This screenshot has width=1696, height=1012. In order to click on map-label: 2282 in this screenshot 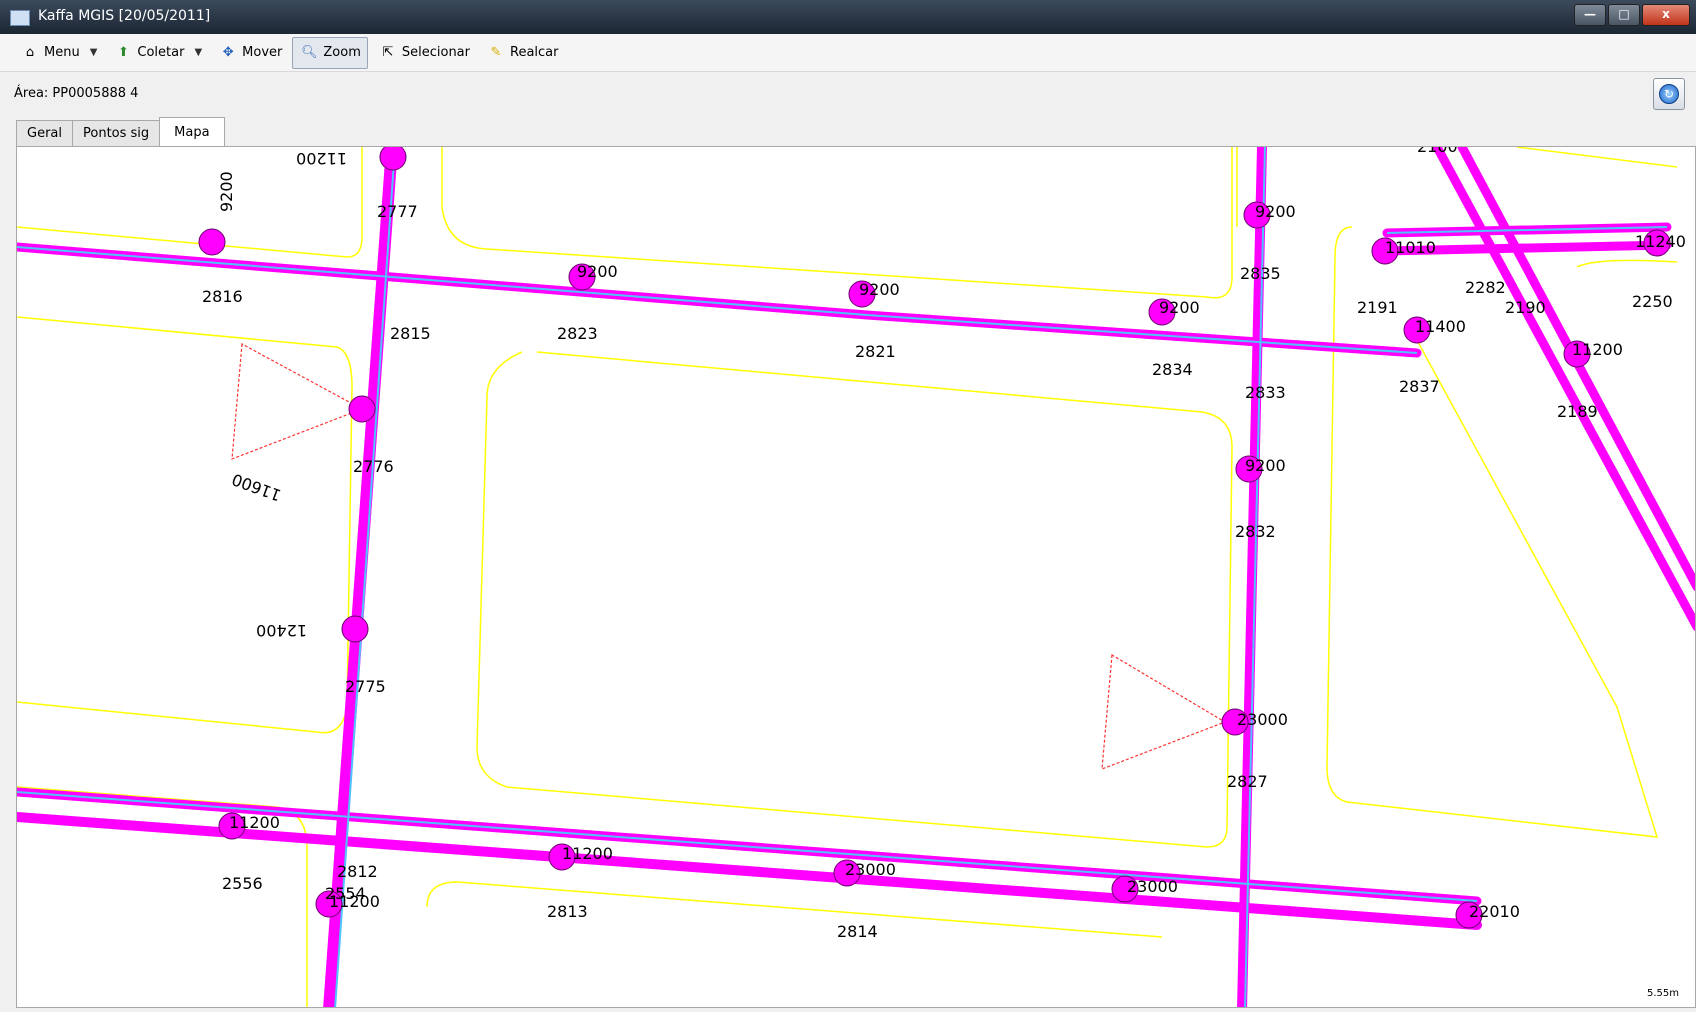, I will do `click(1485, 287)`.